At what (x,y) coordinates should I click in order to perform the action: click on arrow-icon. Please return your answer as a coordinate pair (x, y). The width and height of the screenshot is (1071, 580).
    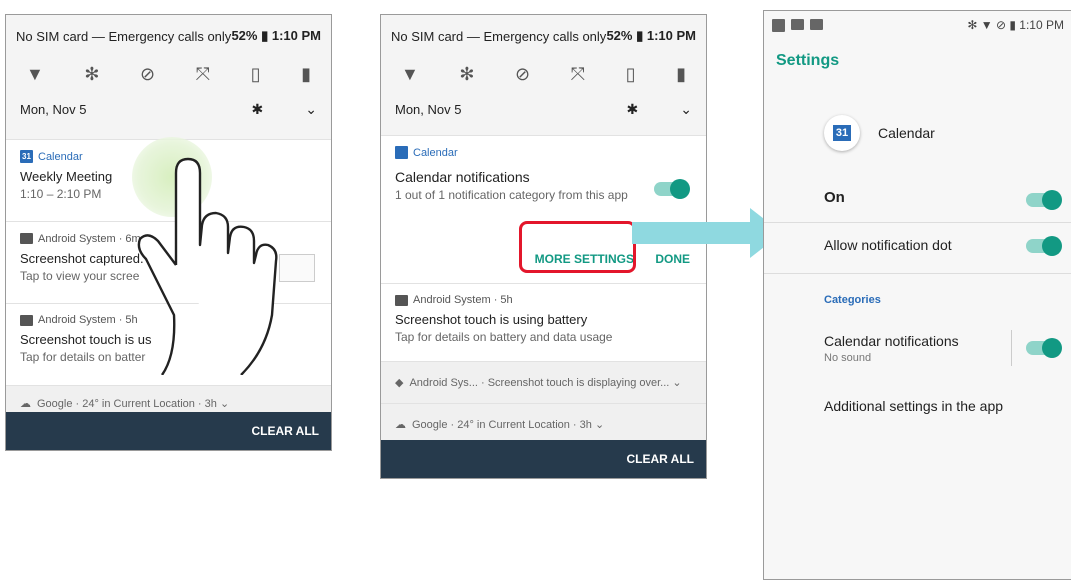
    Looking at the image, I should click on (707, 233).